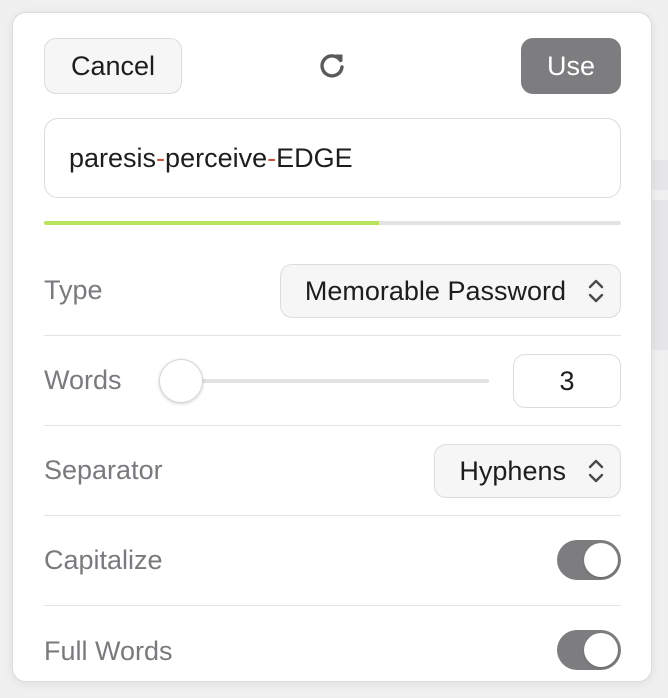  What do you see at coordinates (113, 66) in the screenshot?
I see `cancel-button: Cancel` at bounding box center [113, 66].